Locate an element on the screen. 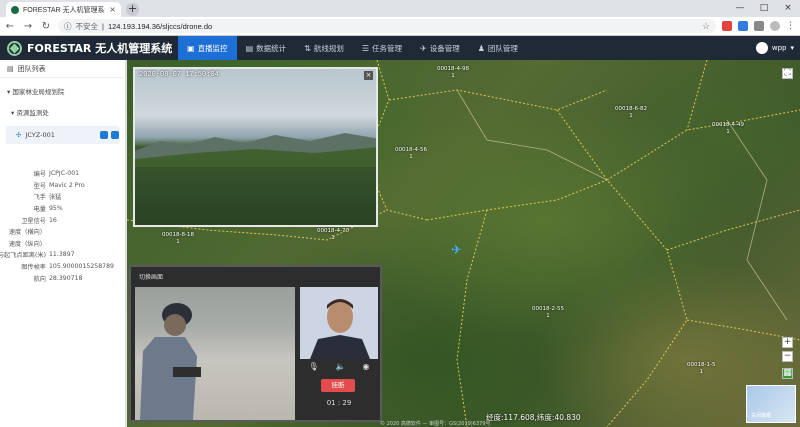 The width and height of the screenshot is (800, 427). camera-switch-icon: ◉ is located at coordinates (366, 366).